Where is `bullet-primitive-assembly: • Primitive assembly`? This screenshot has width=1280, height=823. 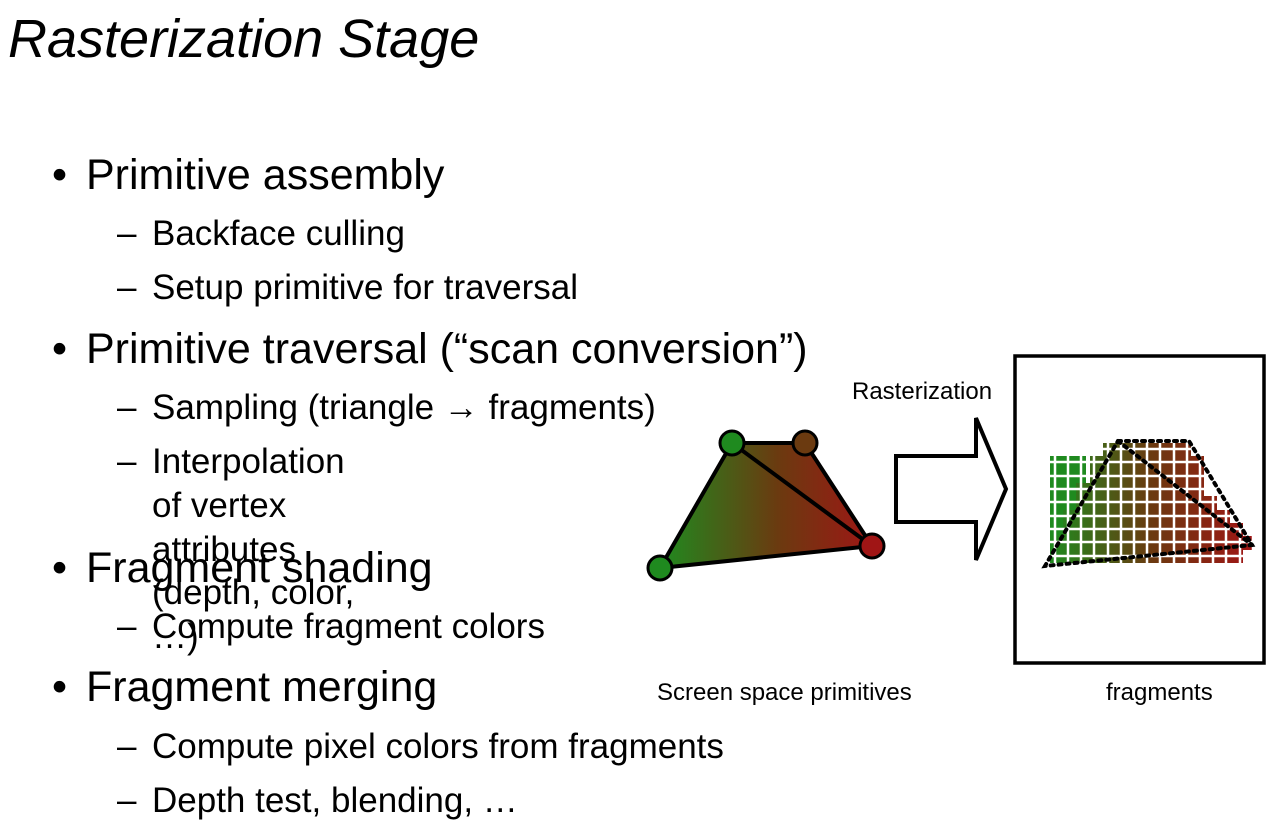 bullet-primitive-assembly: • Primitive assembly is located at coordinates (248, 175).